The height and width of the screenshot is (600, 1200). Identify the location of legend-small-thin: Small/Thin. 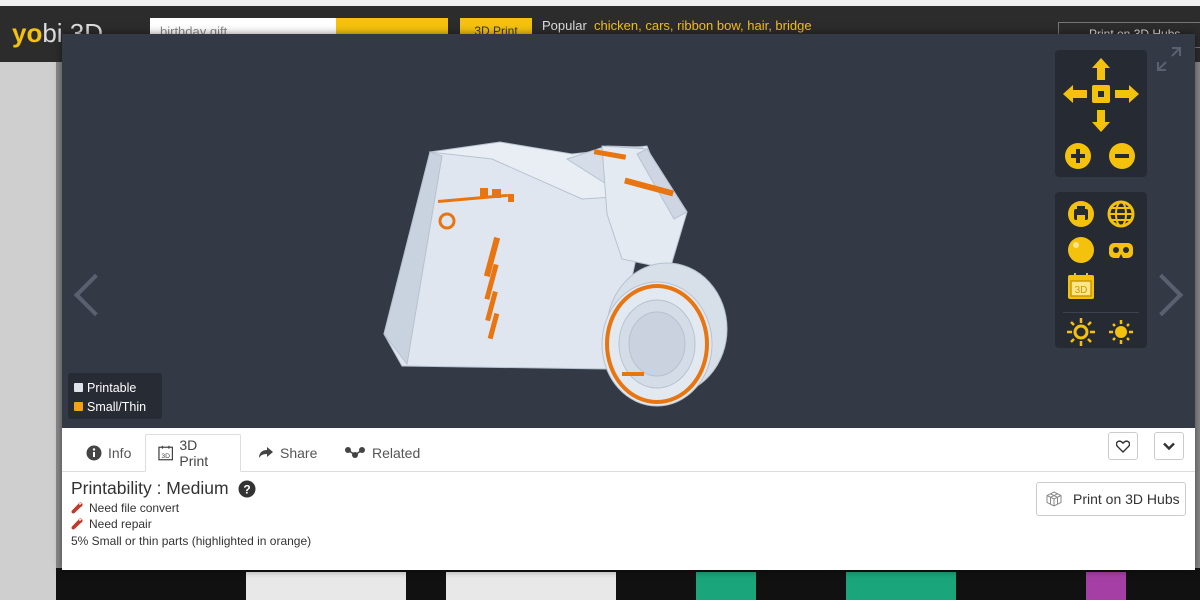
(115, 406).